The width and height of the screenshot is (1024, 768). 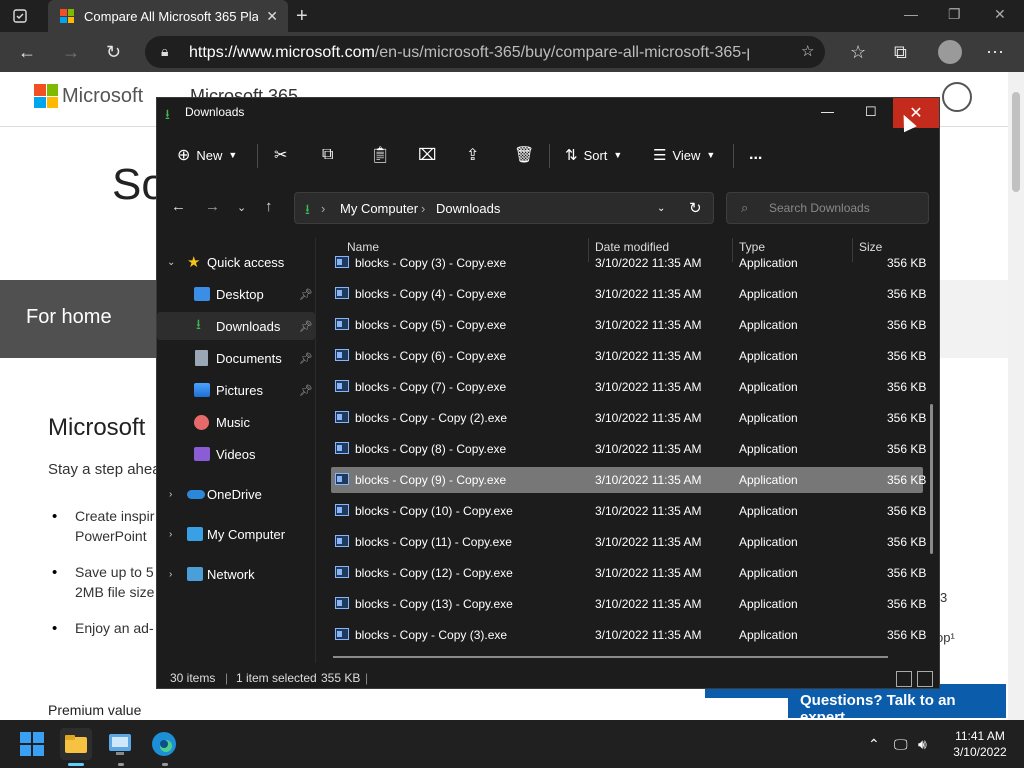 What do you see at coordinates (827, 208) in the screenshot?
I see `search-input: ⌕ Search Downloads` at bounding box center [827, 208].